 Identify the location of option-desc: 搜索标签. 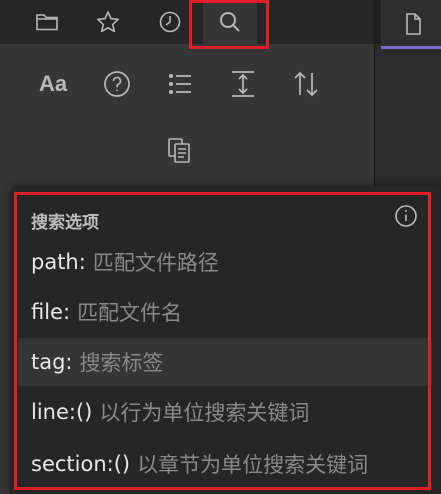
(121, 363).